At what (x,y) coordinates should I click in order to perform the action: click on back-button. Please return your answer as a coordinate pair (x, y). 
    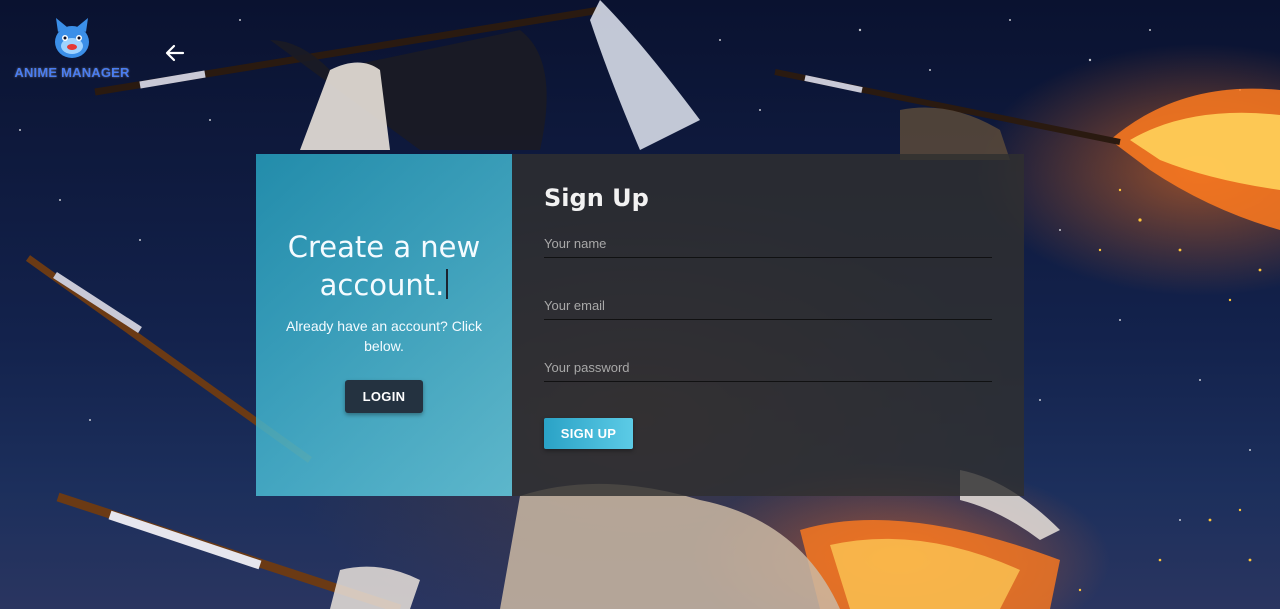
    Looking at the image, I should click on (175, 53).